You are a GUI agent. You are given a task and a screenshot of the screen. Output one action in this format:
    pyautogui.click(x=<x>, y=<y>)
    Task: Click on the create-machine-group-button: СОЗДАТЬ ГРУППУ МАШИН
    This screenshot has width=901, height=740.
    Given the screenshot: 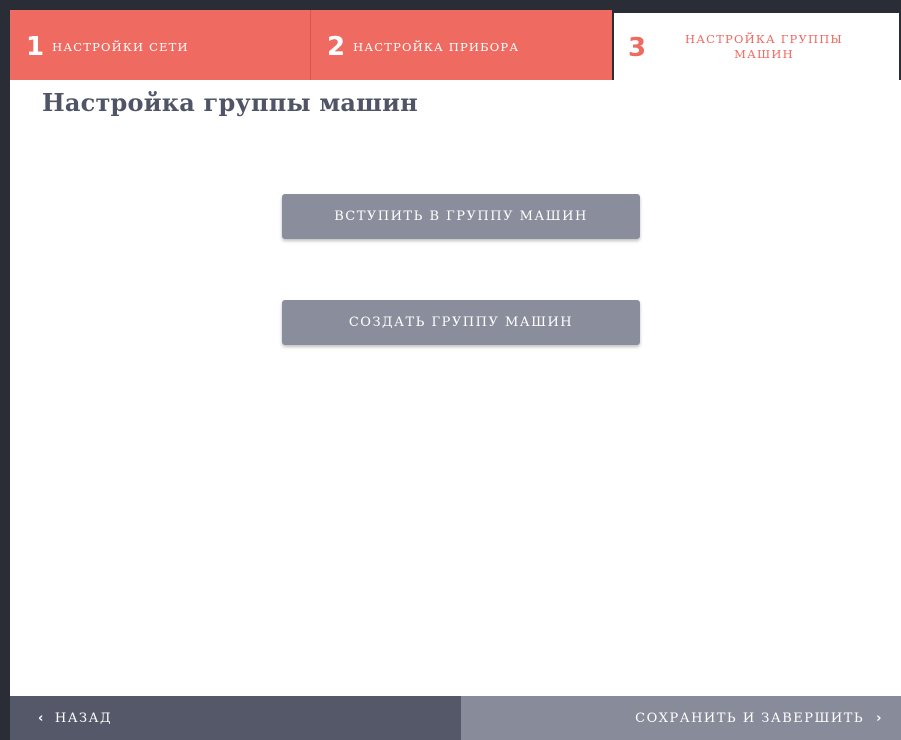 What is the action you would take?
    pyautogui.click(x=461, y=322)
    